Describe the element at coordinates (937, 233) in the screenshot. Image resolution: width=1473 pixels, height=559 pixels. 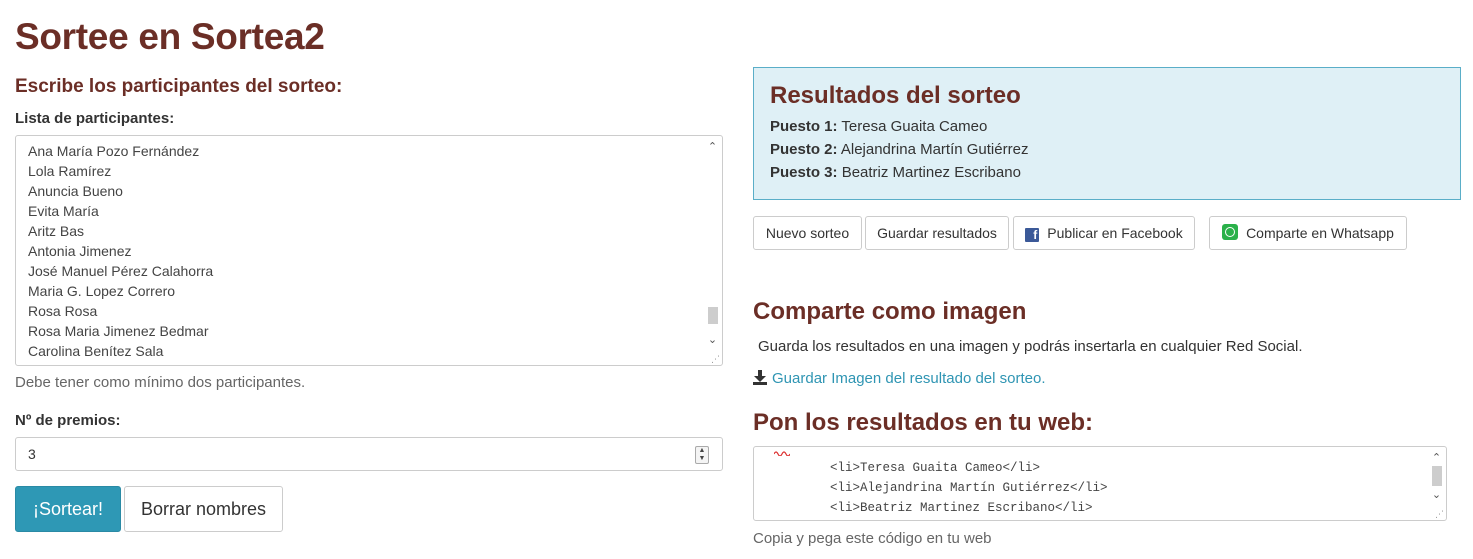
I see `save-results-button: Guardar resultados` at that location.